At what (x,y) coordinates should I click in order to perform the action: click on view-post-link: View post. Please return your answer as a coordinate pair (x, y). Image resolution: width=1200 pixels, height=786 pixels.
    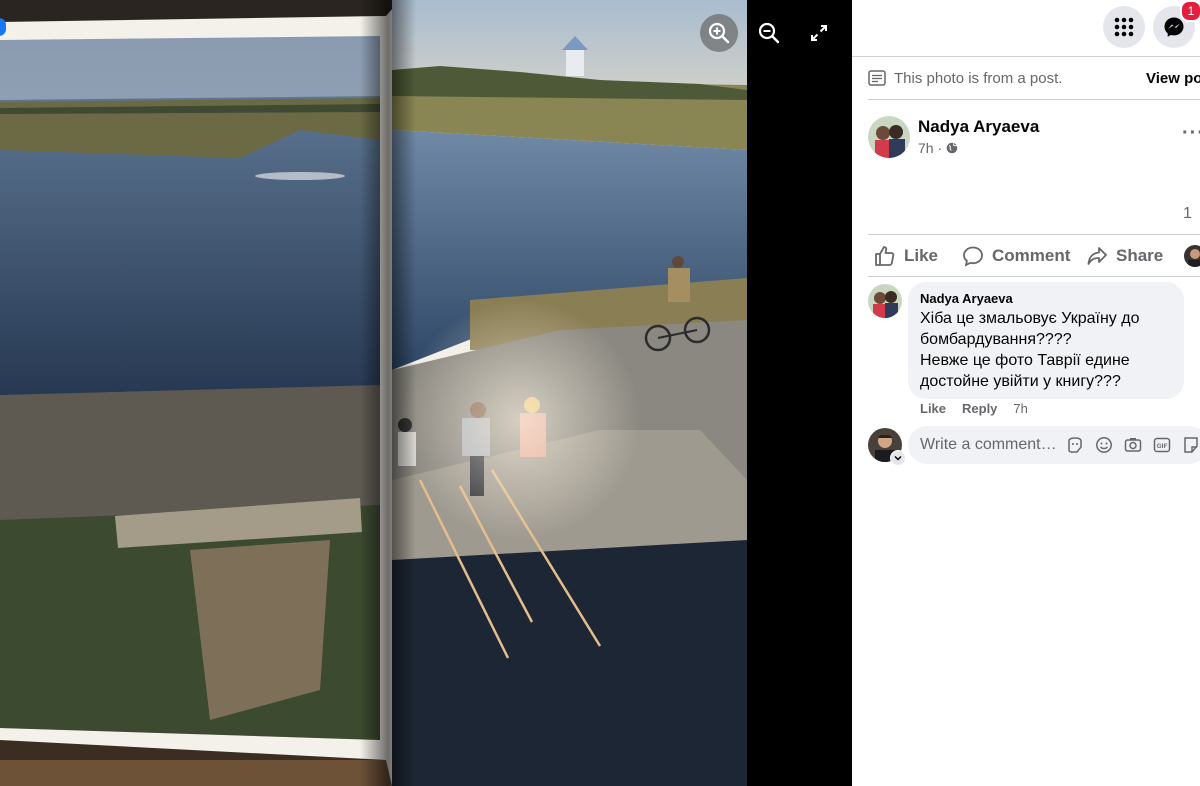
    Looking at the image, I should click on (1173, 78).